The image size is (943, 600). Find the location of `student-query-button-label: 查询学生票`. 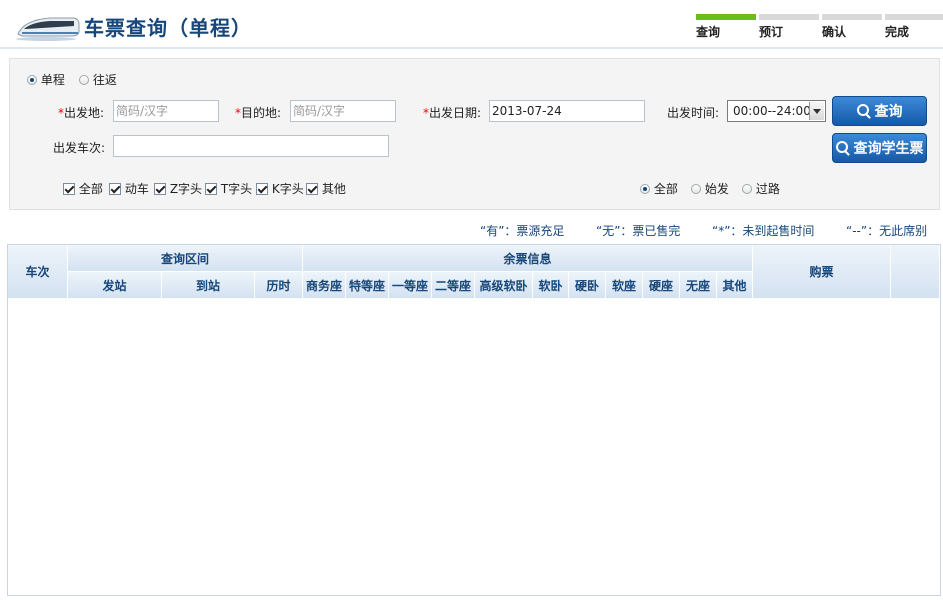

student-query-button-label: 查询学生票 is located at coordinates (888, 149).